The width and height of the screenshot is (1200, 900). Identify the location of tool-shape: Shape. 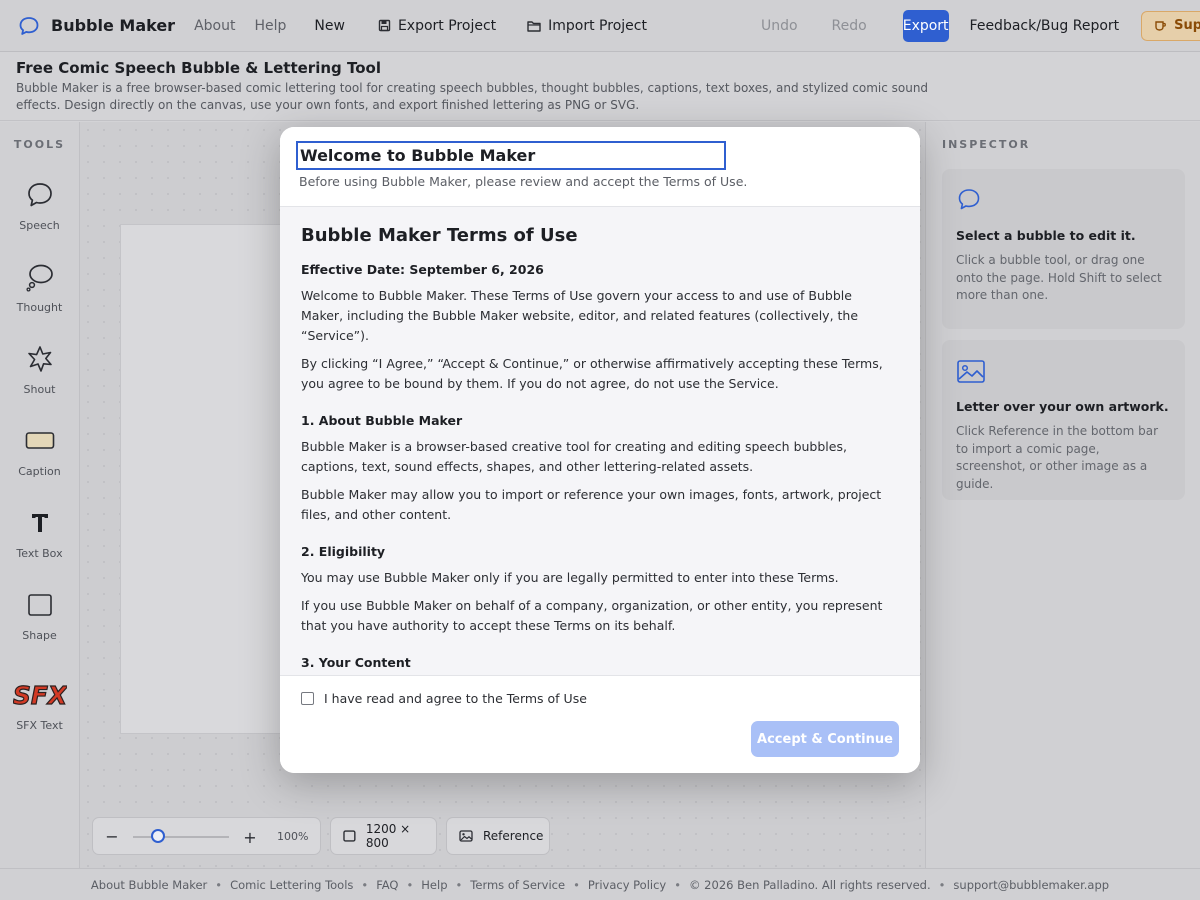
(39, 615).